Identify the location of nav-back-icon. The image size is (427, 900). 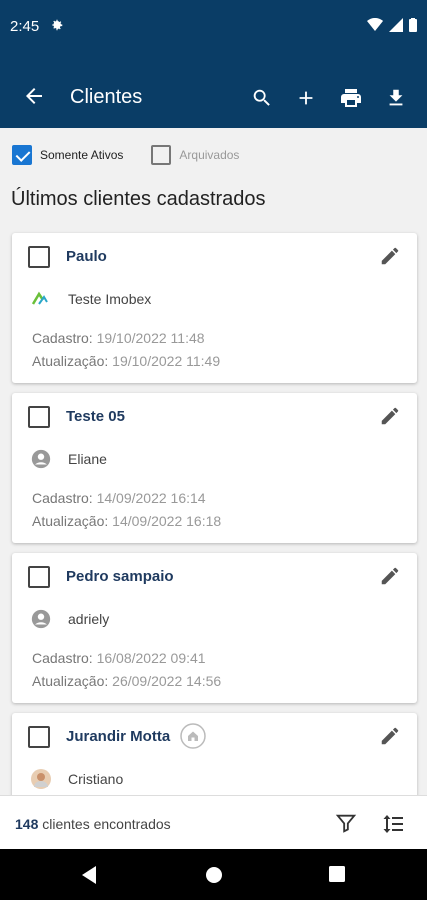
(89, 877).